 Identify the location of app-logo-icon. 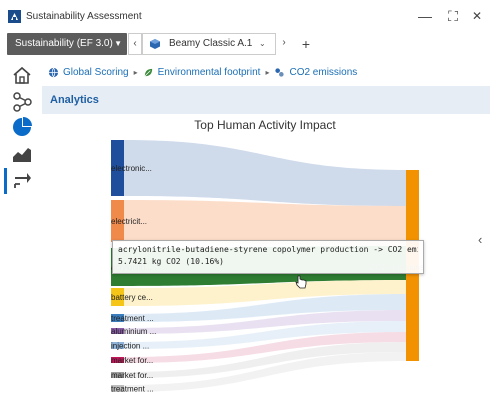
(14, 16).